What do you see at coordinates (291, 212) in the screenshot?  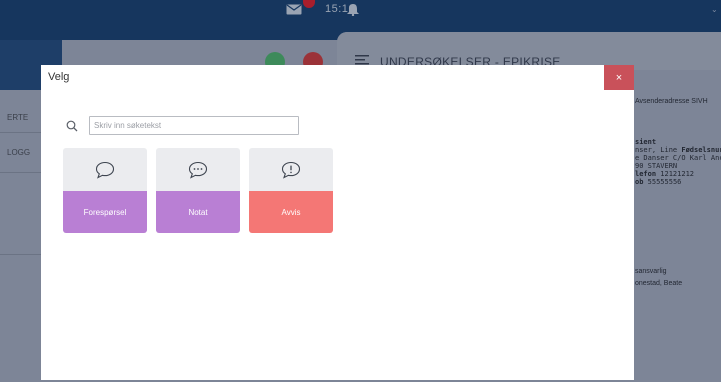 I see `card-label: Avvis` at bounding box center [291, 212].